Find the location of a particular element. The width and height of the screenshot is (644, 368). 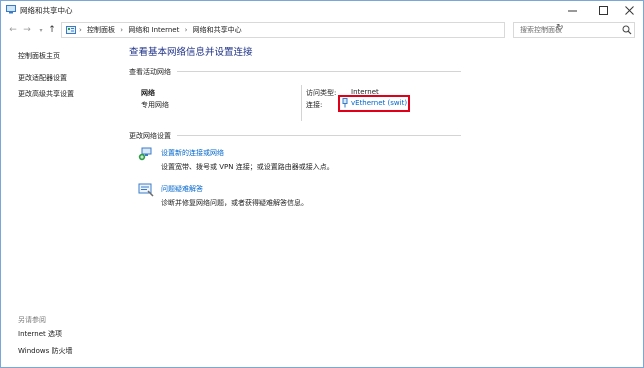

breadcrumb: › 控制面板 › 网络和 Internet › 网络和共享中心 is located at coordinates (162, 30).